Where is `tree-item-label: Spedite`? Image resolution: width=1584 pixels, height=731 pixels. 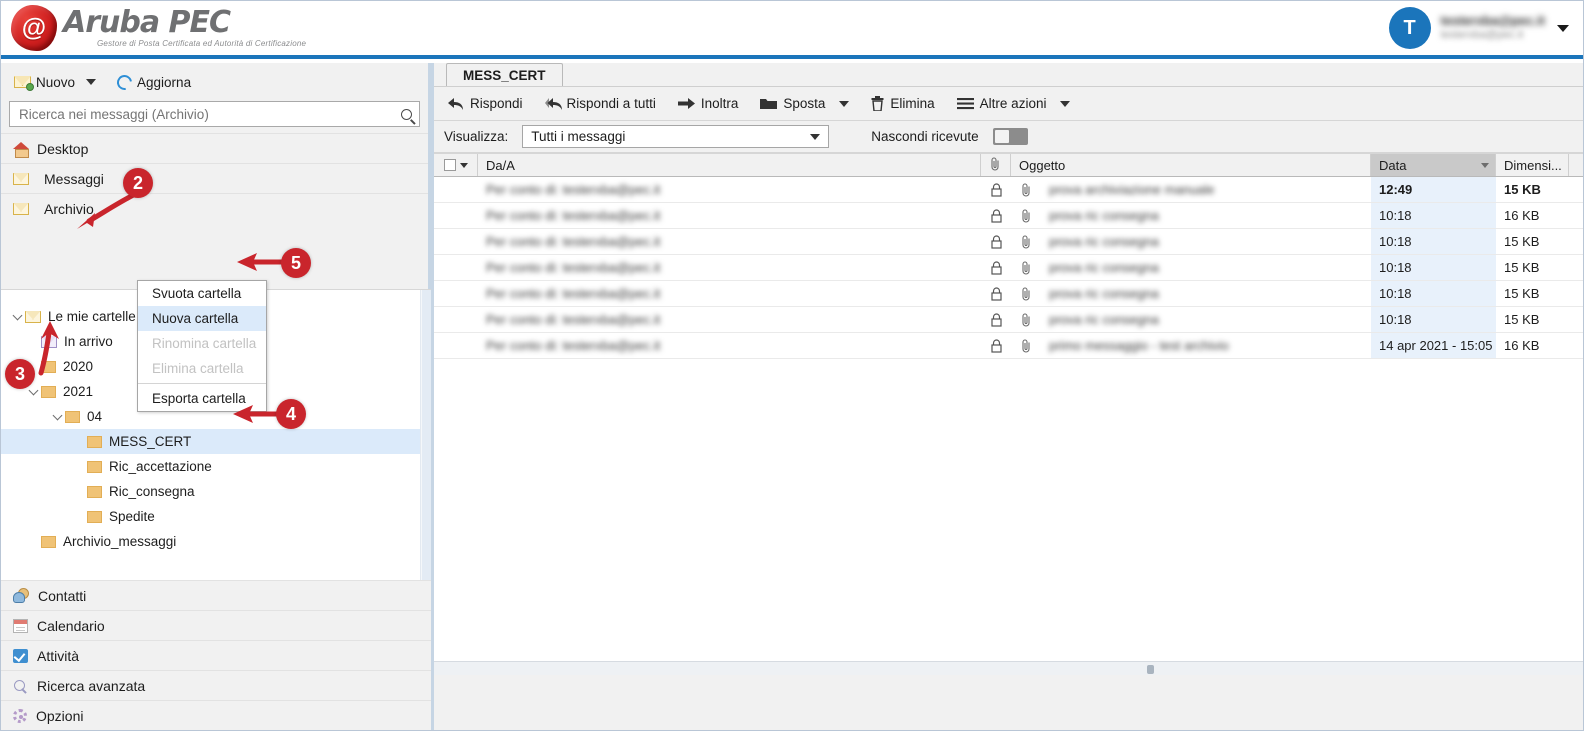
tree-item-label: Spedite is located at coordinates (132, 516).